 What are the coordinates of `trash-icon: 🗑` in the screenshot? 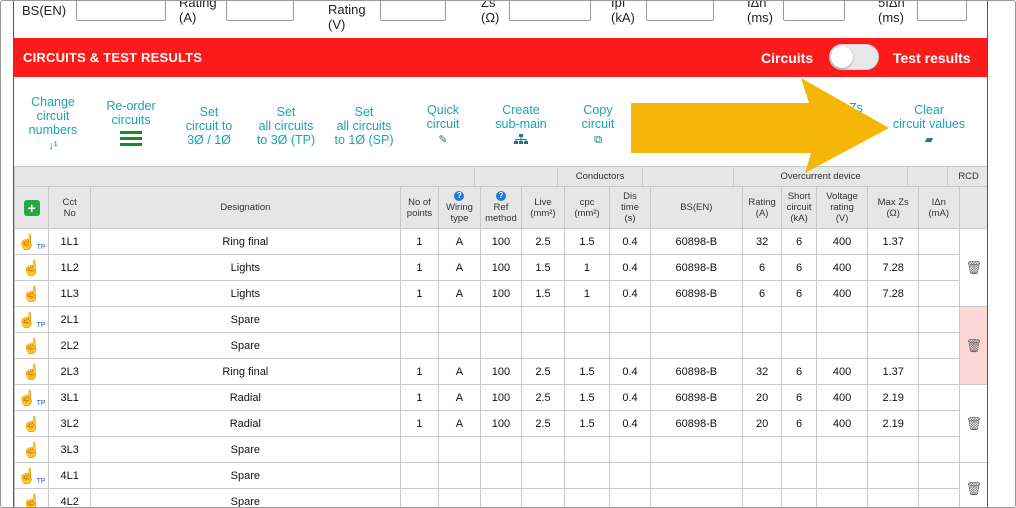 It's located at (973, 423).